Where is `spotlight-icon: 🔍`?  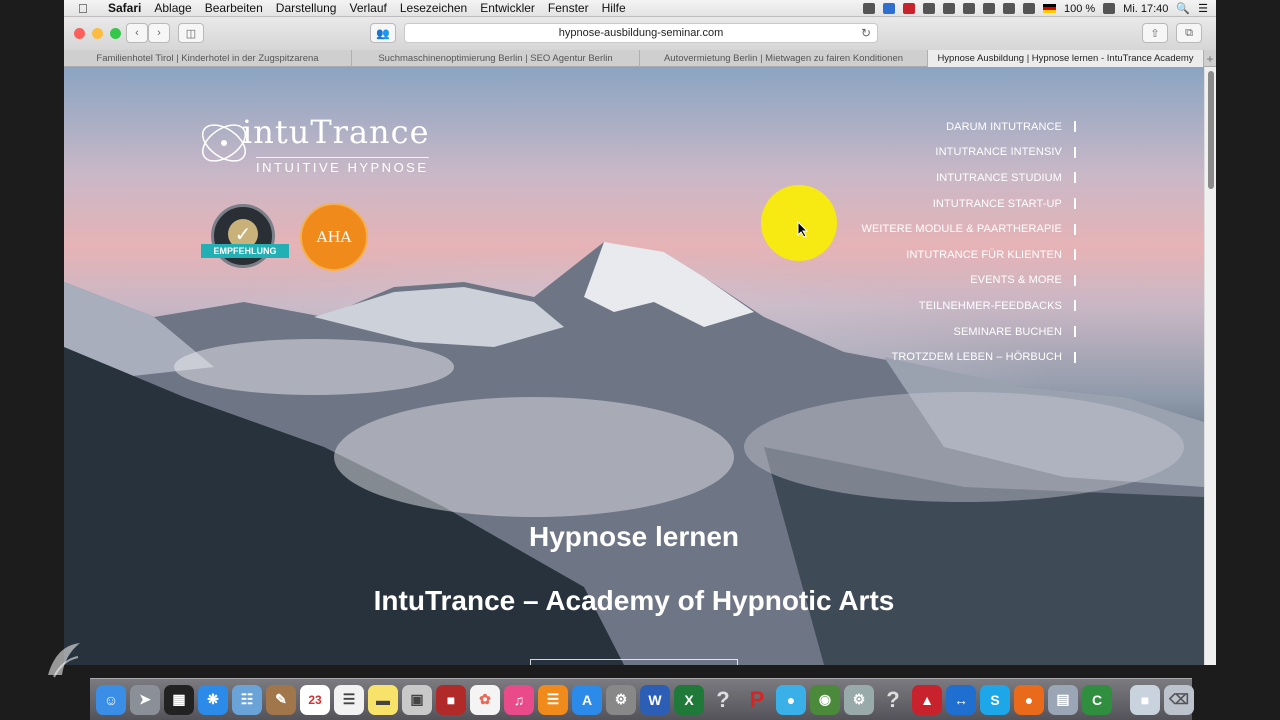 spotlight-icon: 🔍 is located at coordinates (1183, 8).